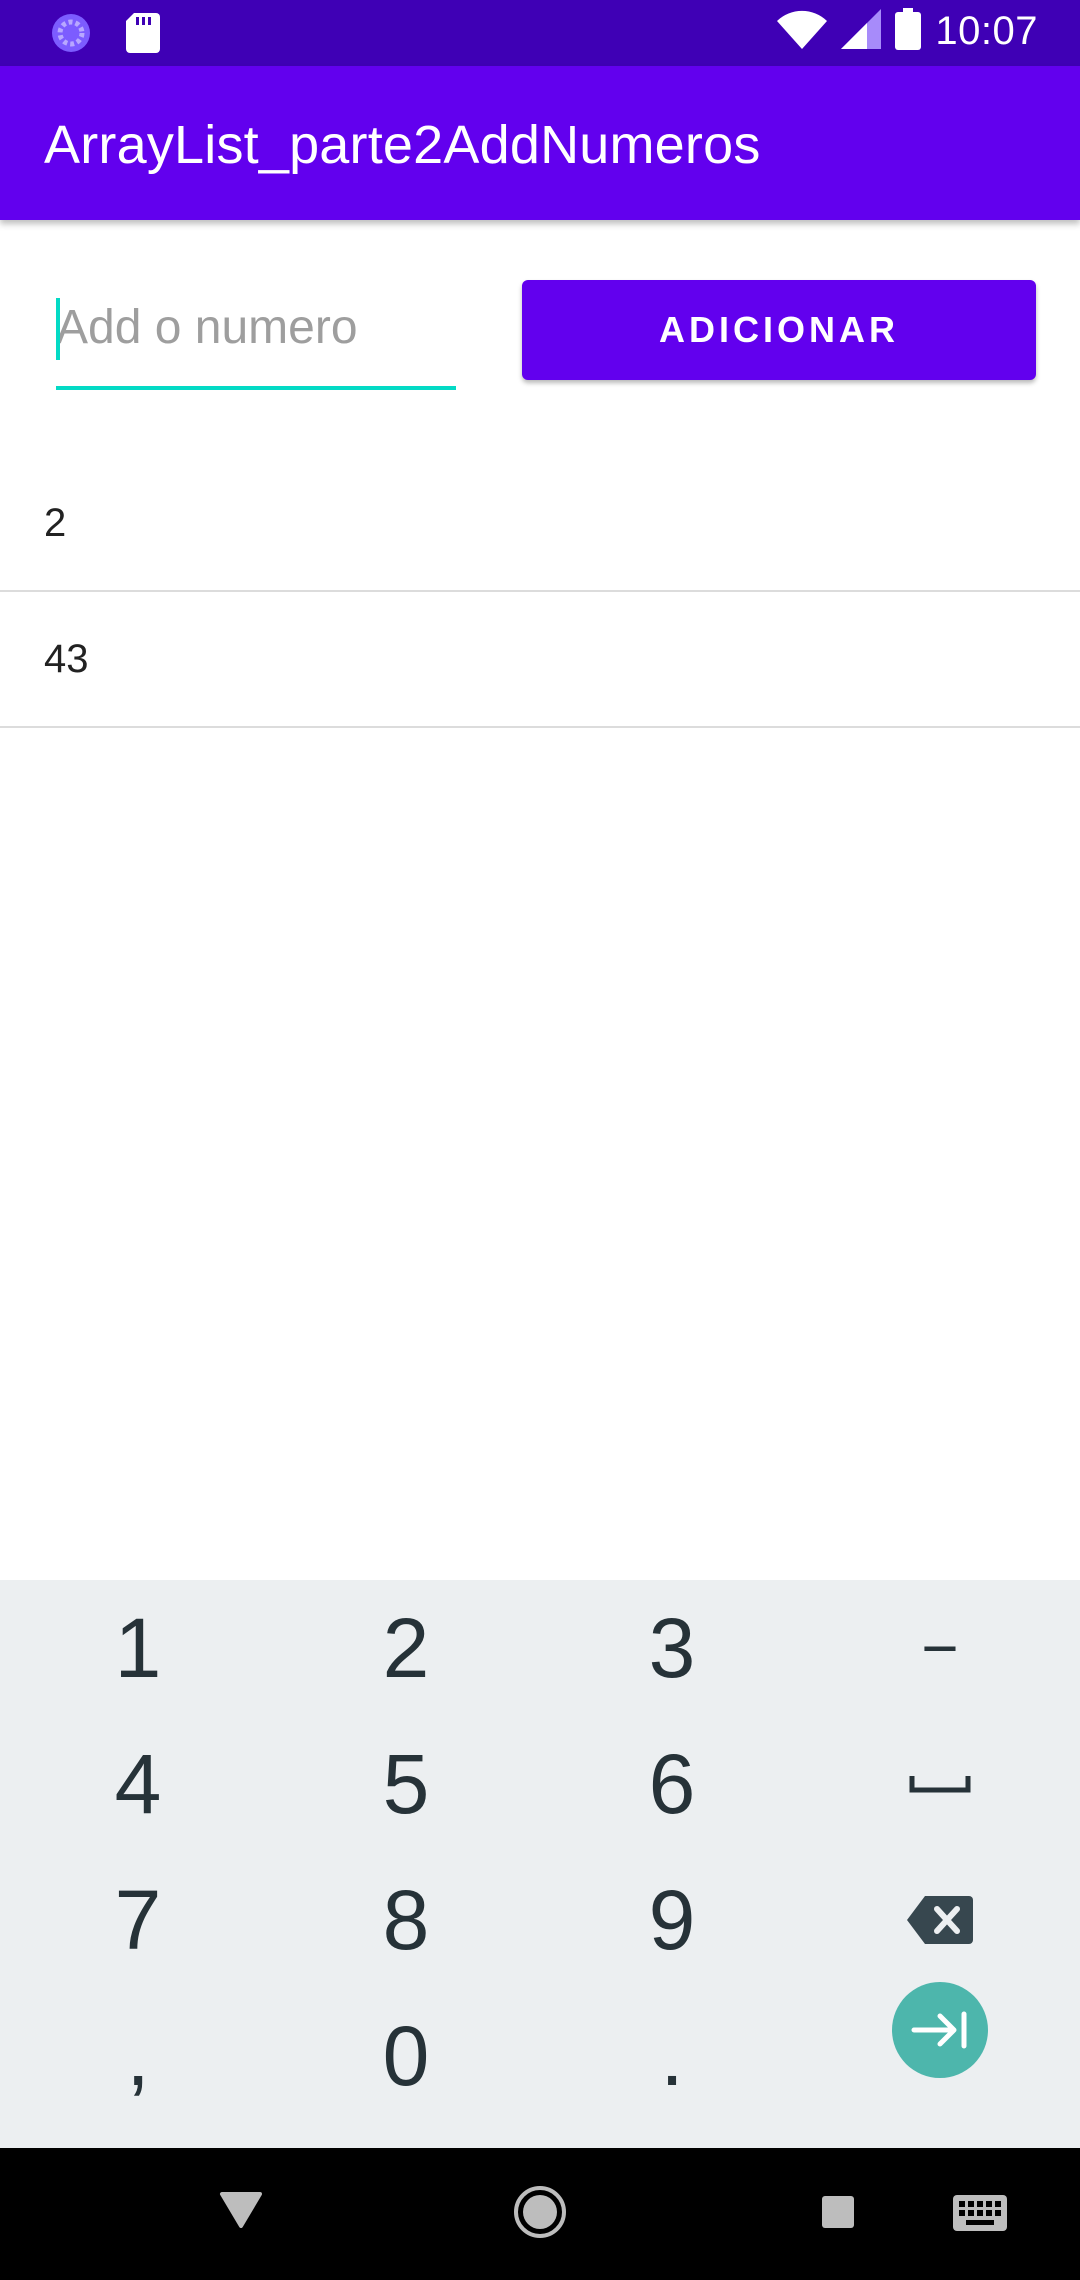 Image resolution: width=1080 pixels, height=2280 pixels. What do you see at coordinates (402, 145) in the screenshot?
I see `app-title: ArrayList_parte2AddNumeros` at bounding box center [402, 145].